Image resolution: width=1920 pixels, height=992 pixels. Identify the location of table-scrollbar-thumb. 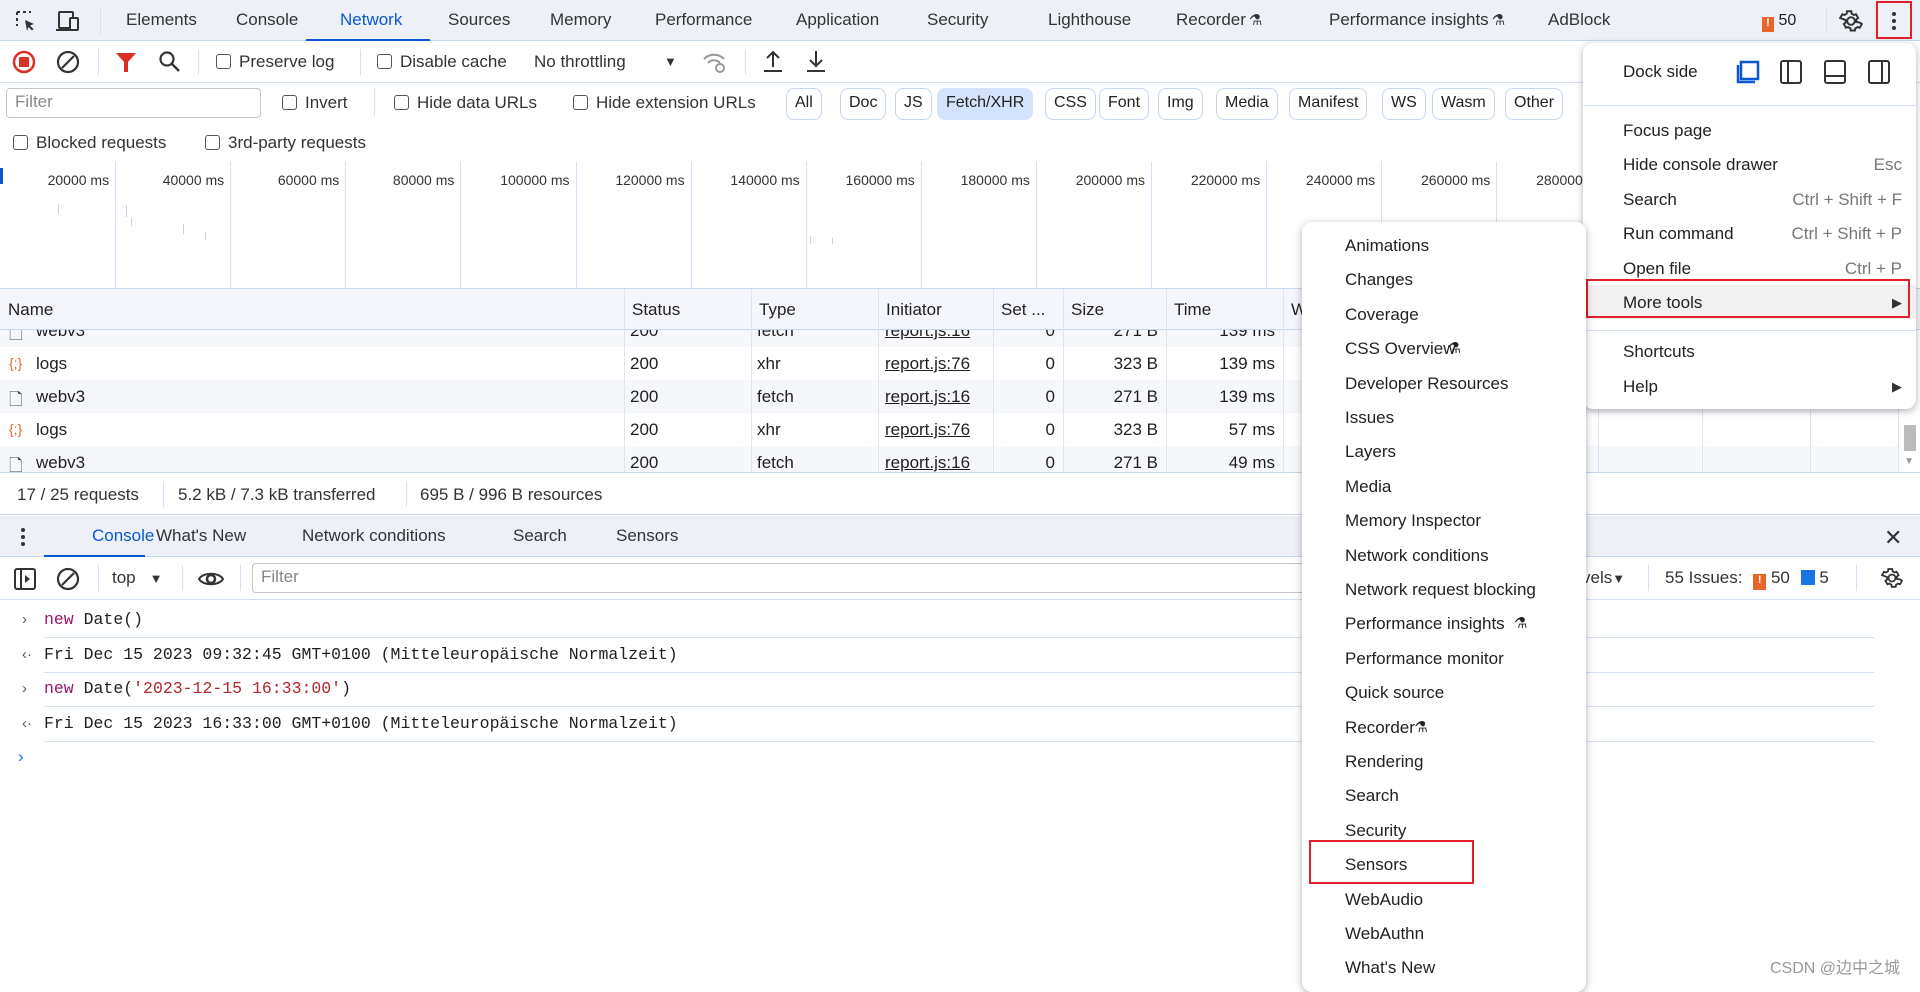
(1910, 438).